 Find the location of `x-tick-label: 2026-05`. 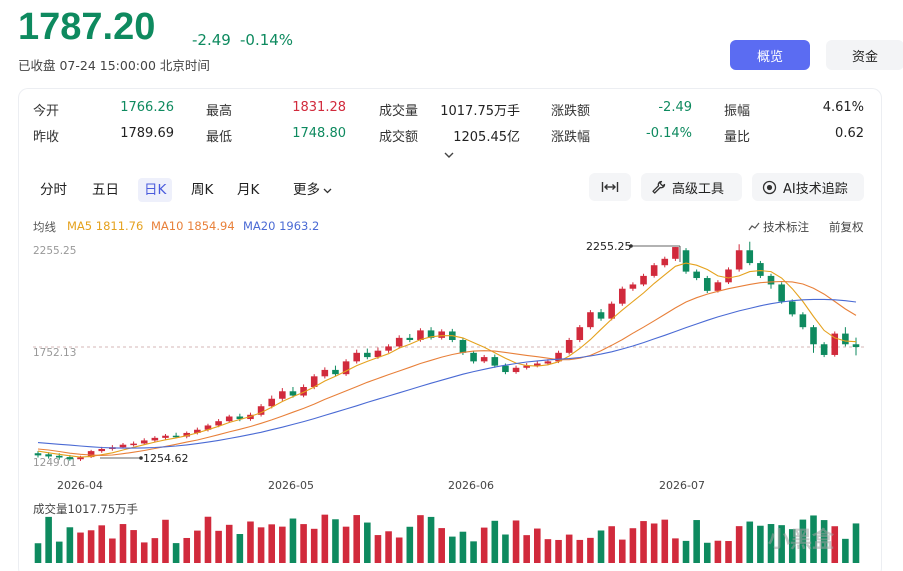

x-tick-label: 2026-05 is located at coordinates (291, 485).